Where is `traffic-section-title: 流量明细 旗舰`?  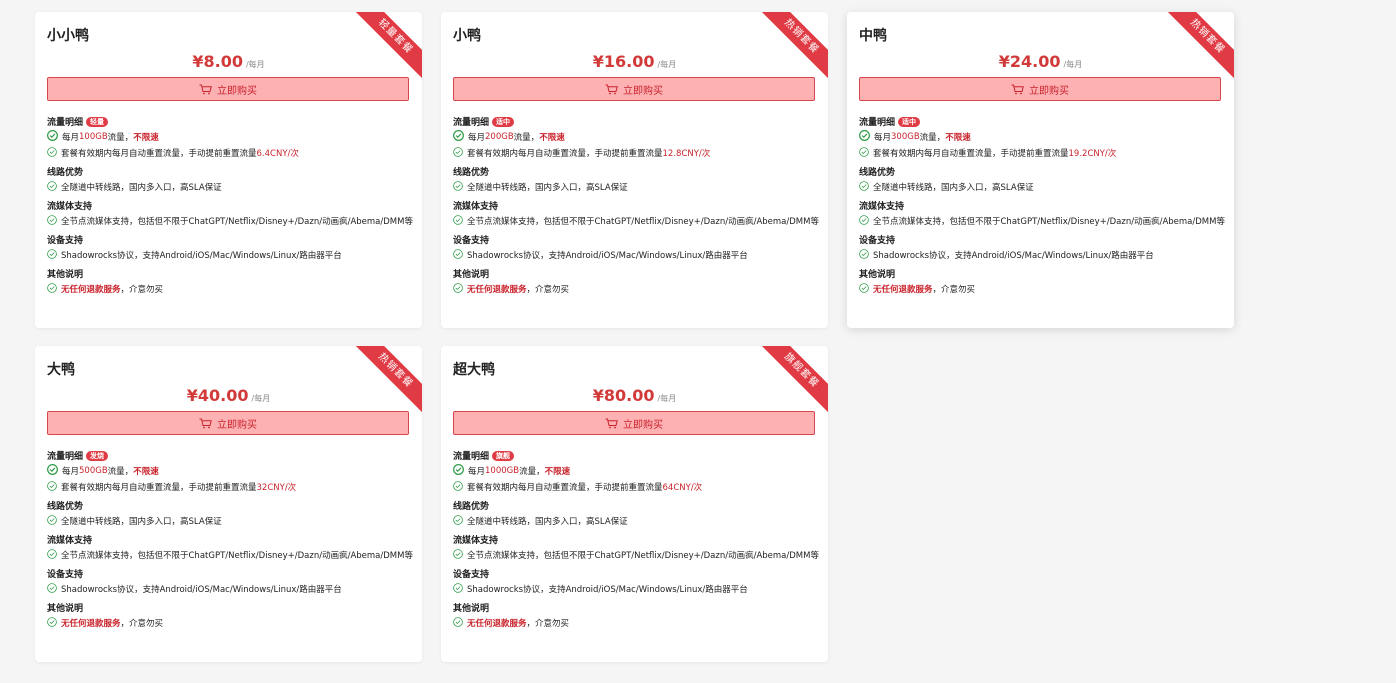
traffic-section-title: 流量明细 旗舰 is located at coordinates (636, 455).